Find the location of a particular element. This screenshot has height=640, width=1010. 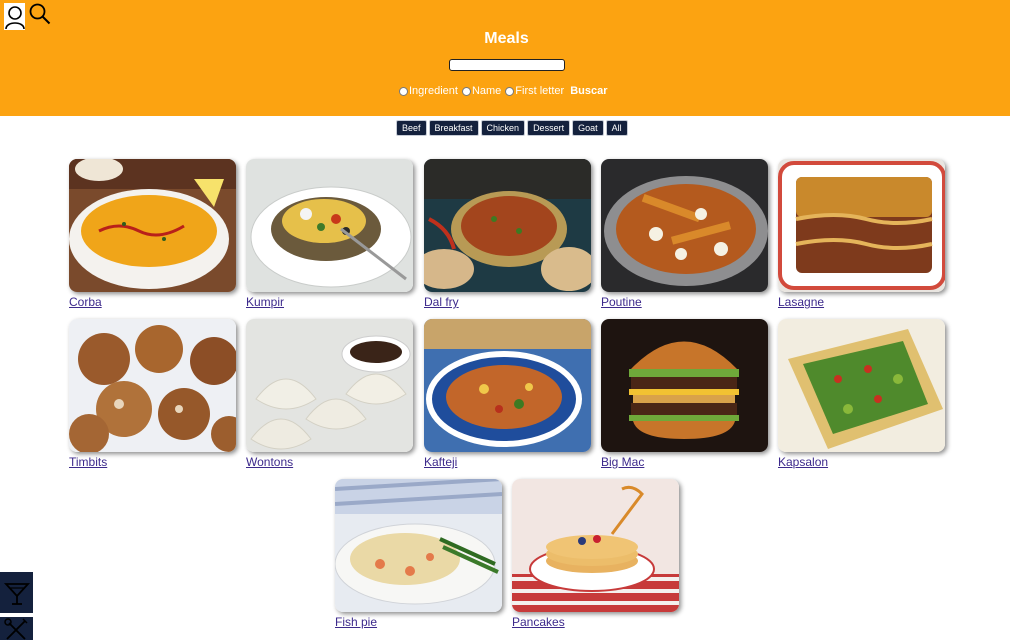

utensils-icon is located at coordinates (15, 629).